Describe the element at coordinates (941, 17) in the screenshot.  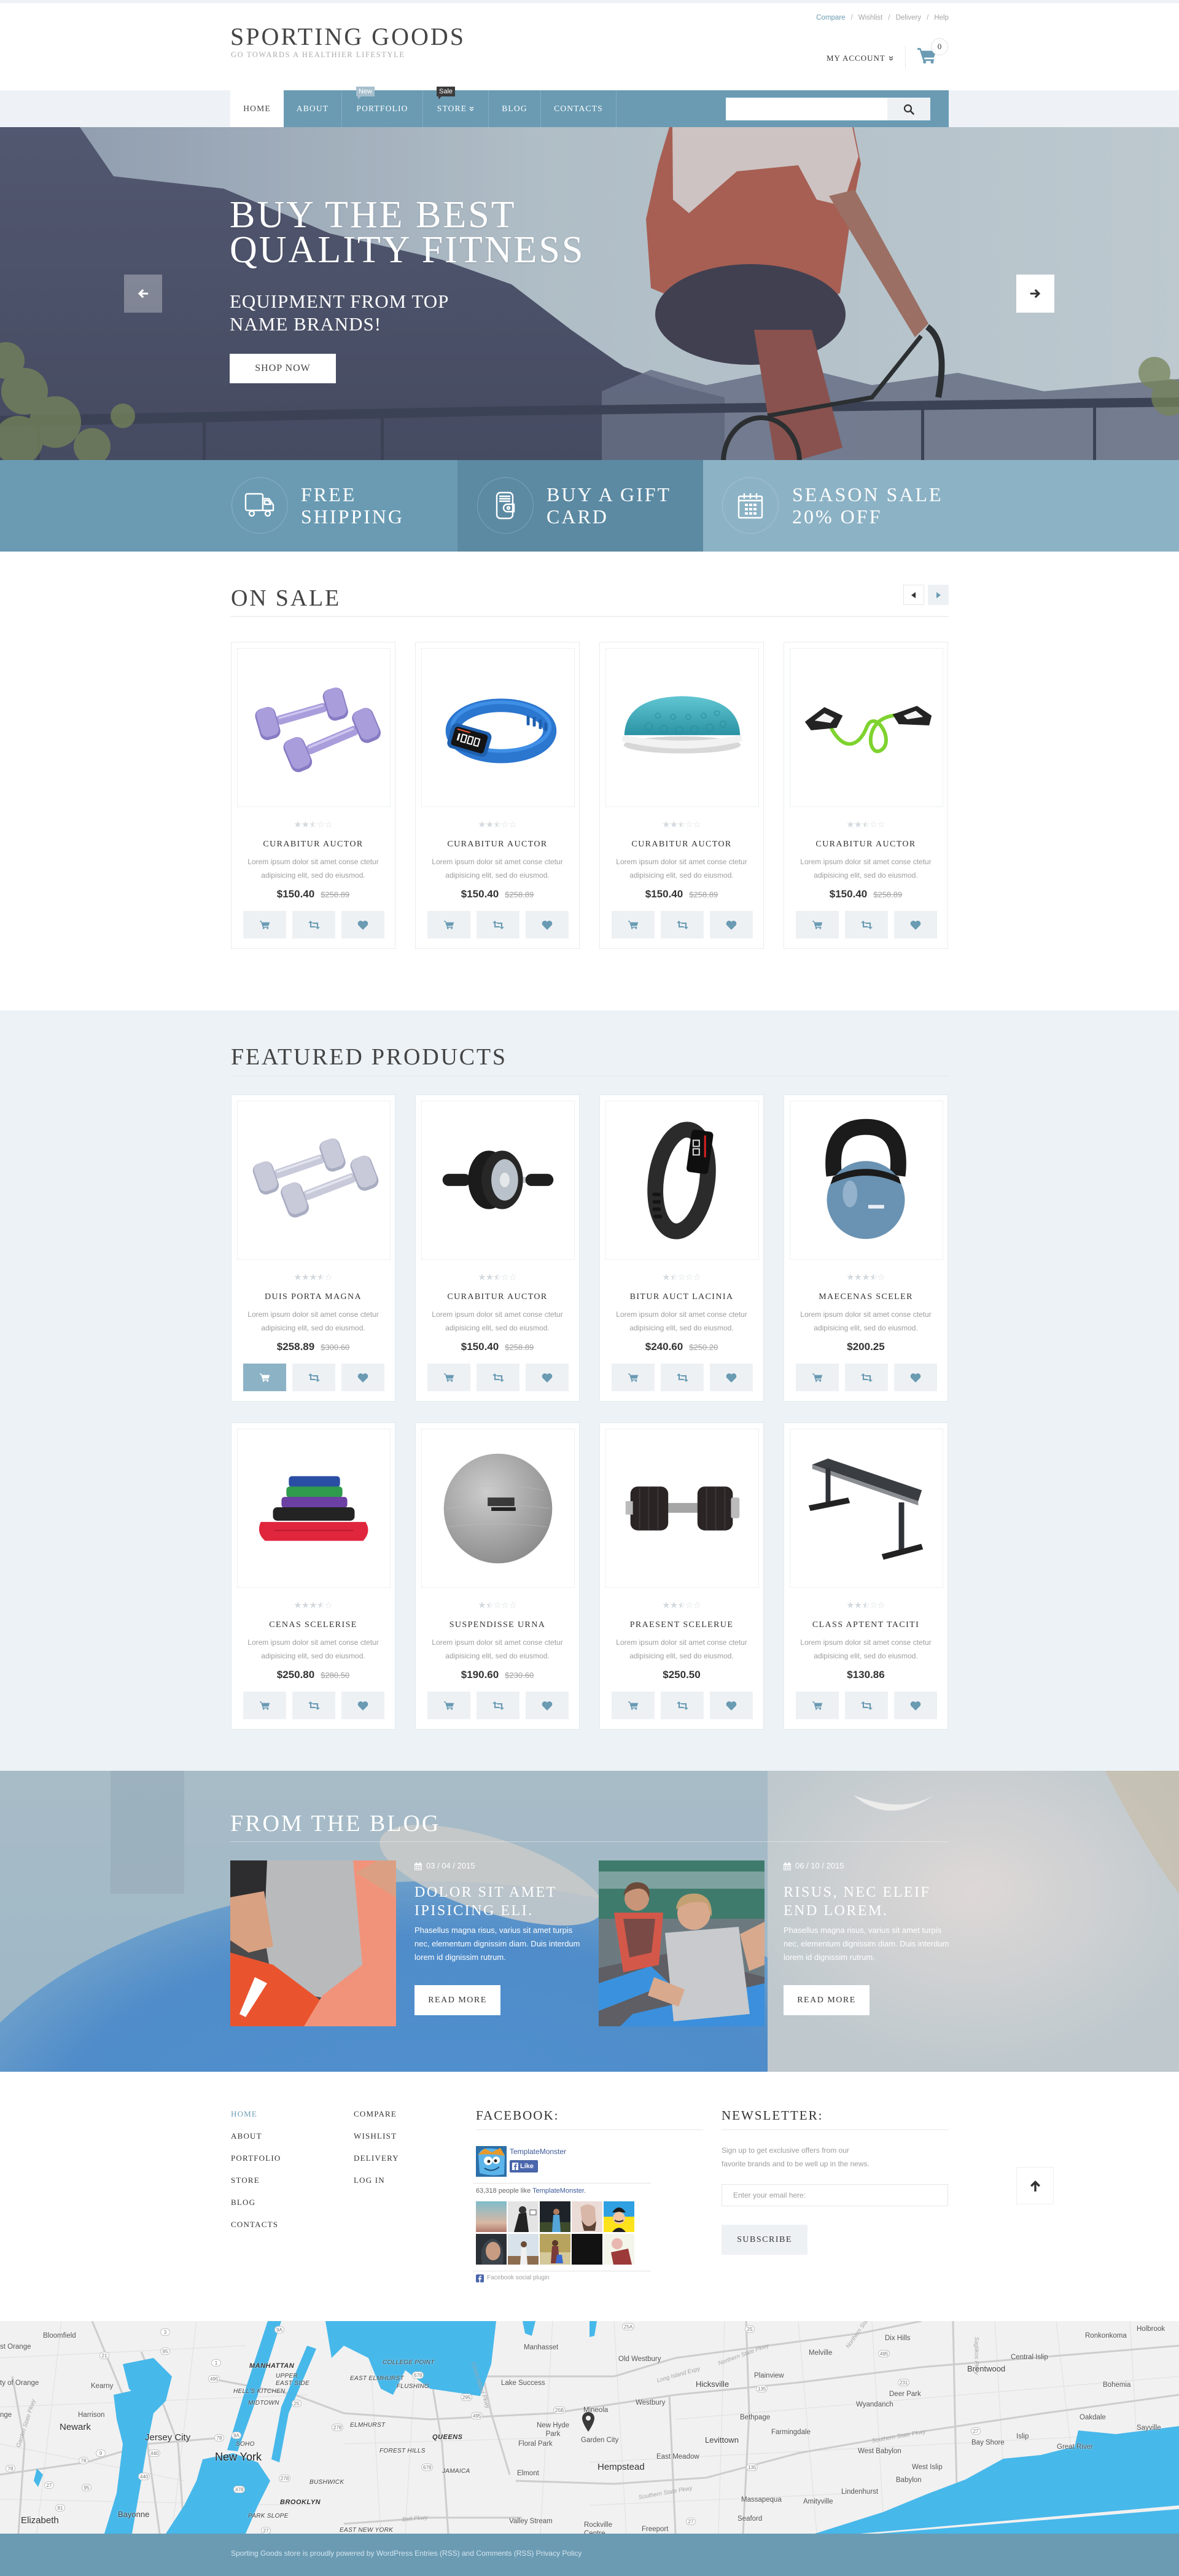
I see `top-link-help: Help` at that location.